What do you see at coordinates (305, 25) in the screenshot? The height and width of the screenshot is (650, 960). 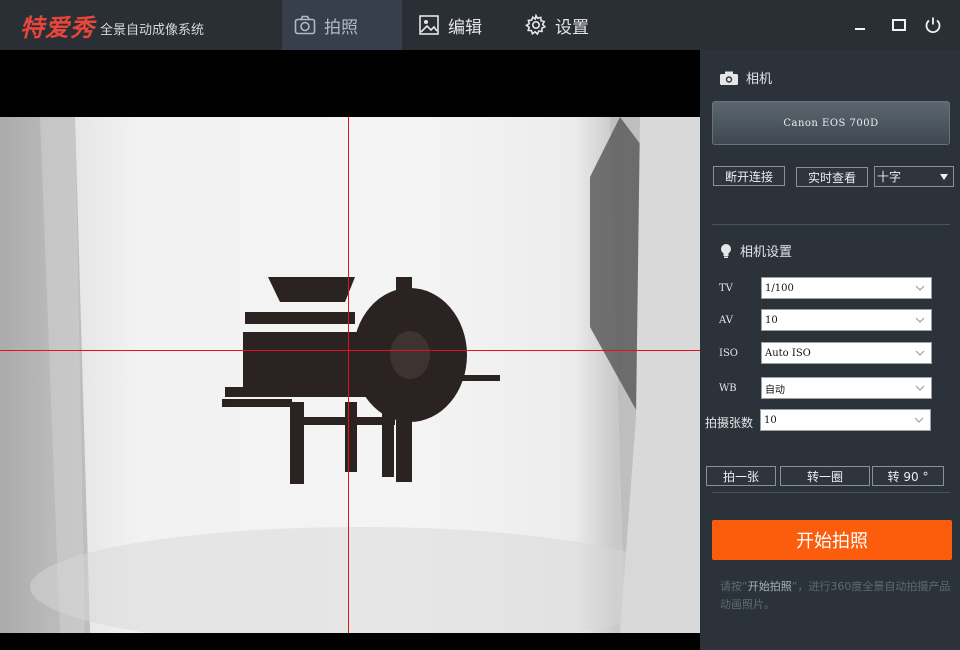 I see `camera-icon` at bounding box center [305, 25].